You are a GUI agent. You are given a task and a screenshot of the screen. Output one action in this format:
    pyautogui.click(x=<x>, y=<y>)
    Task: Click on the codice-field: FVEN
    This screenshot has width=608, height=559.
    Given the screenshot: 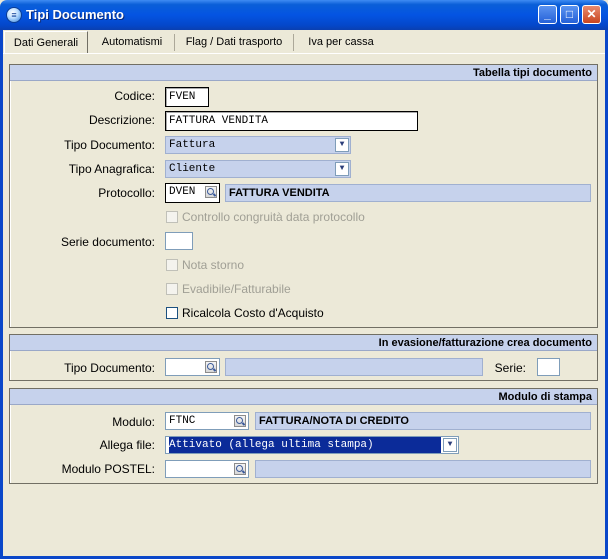 What is the action you would take?
    pyautogui.click(x=187, y=97)
    